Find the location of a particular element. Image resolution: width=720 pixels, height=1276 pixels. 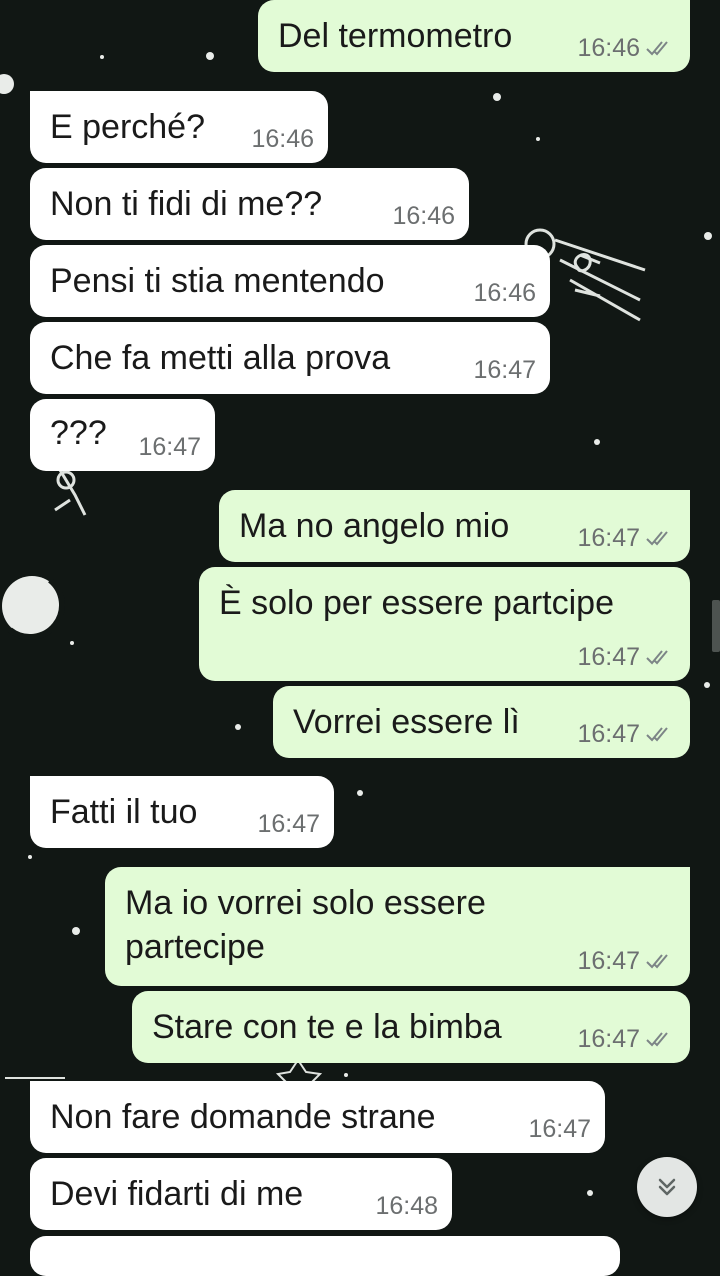

message-text: Stare con te e la bimba is located at coordinates (327, 1027).